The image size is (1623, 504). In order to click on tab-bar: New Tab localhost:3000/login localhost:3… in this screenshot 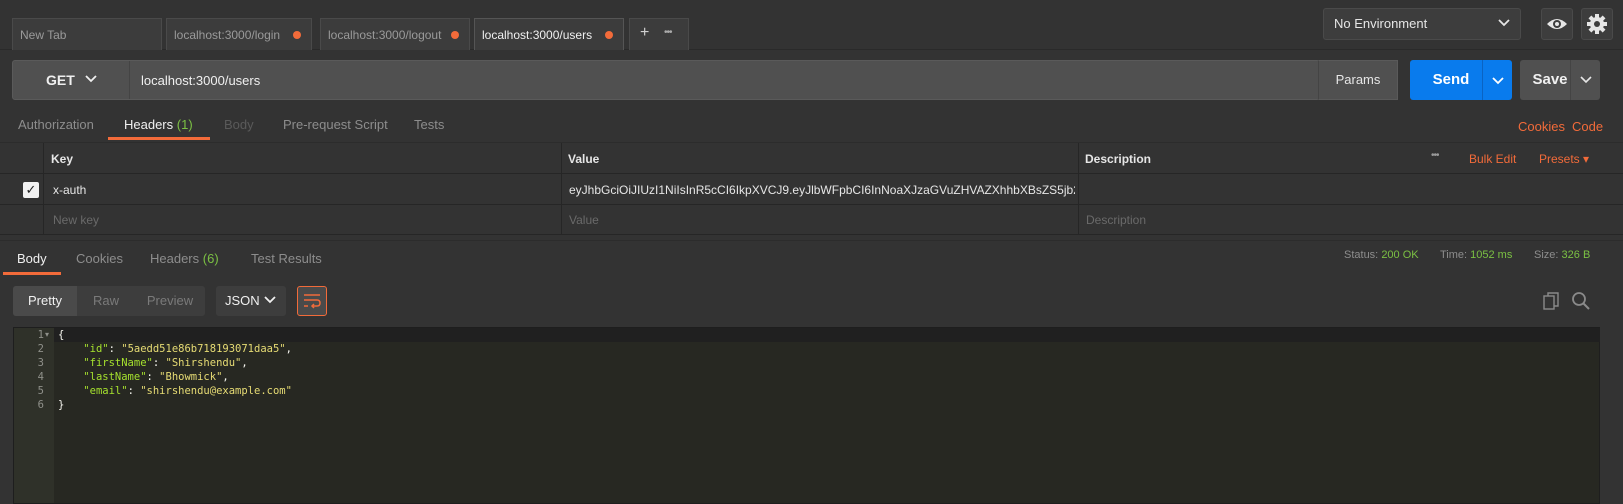, I will do `click(811, 25)`.